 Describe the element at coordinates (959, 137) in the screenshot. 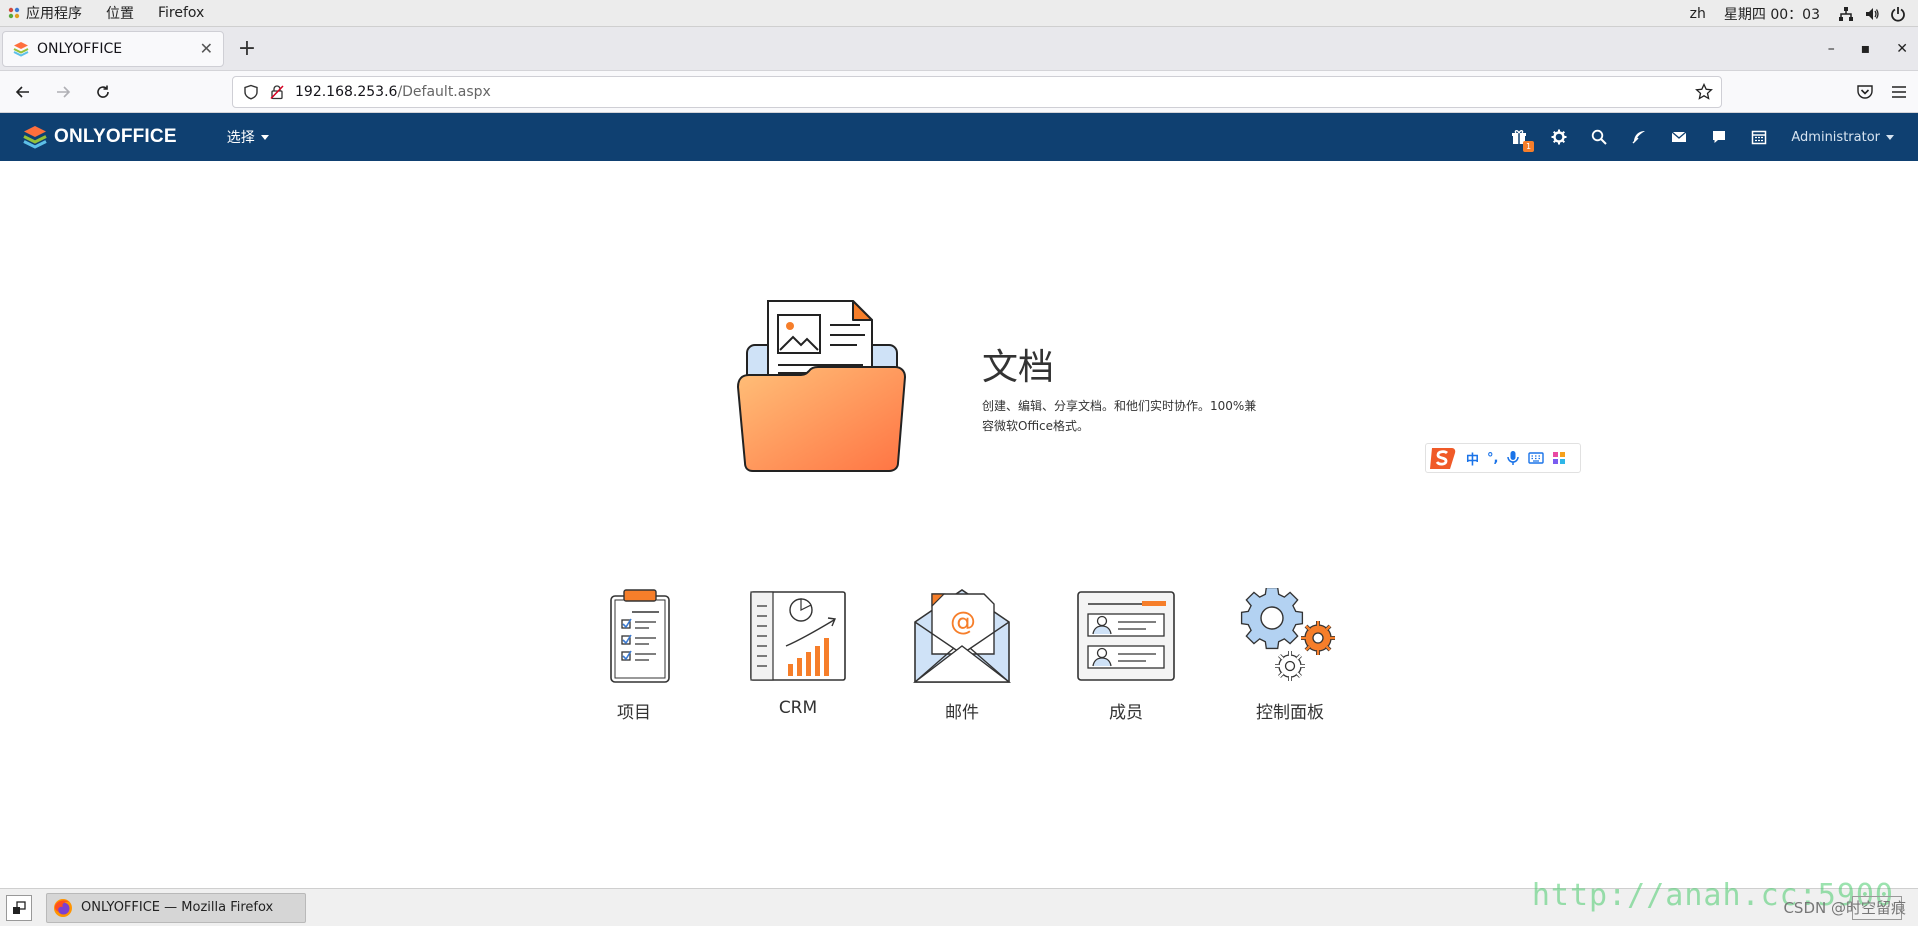

I see `onlyoffice-header: ONLYOFFICE 选择 1 Administrator` at that location.